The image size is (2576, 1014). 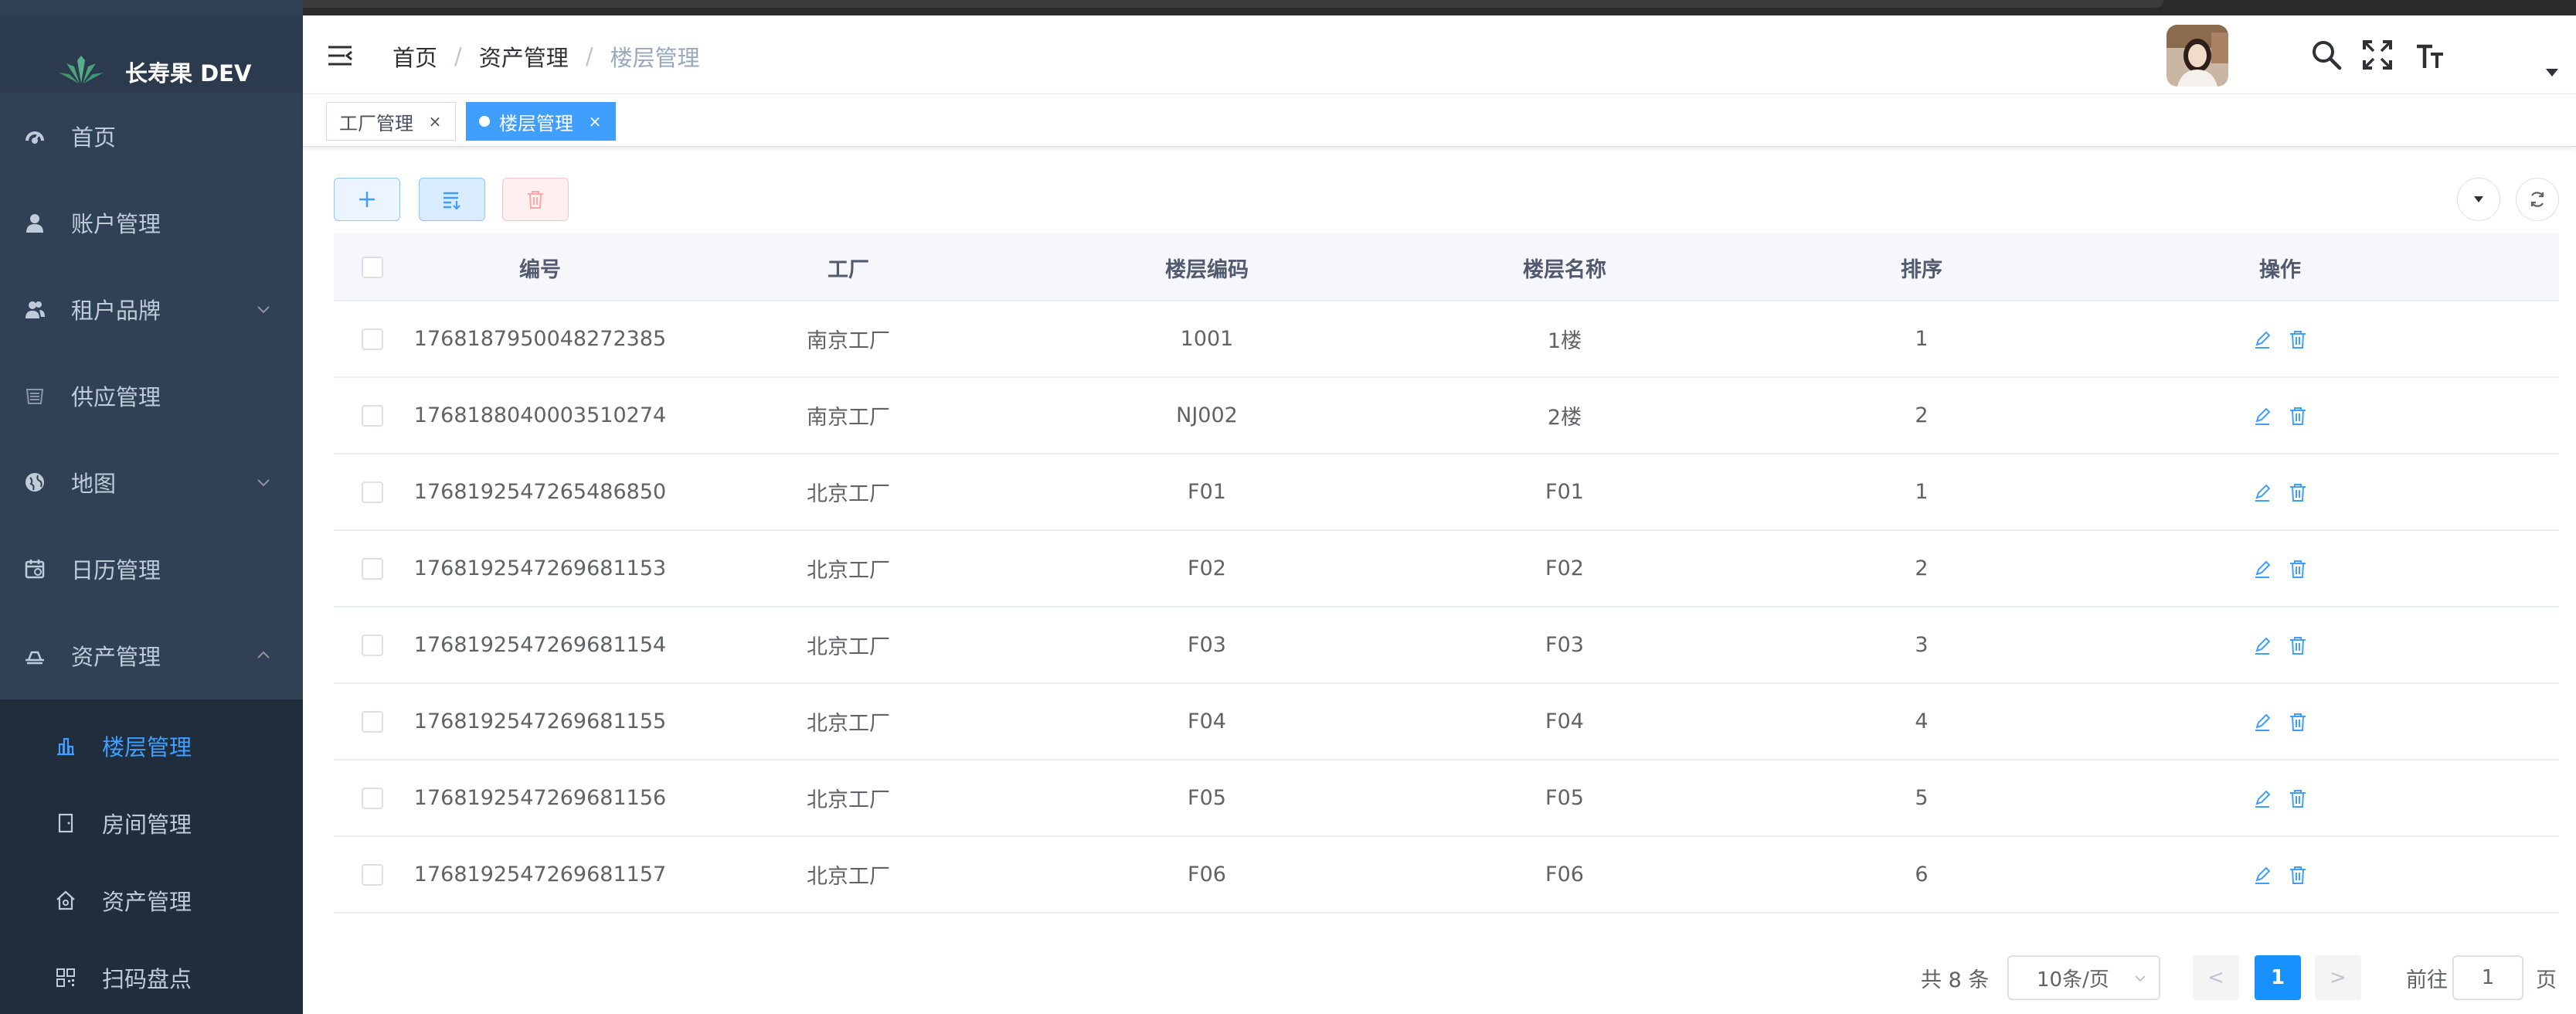 I want to click on toggle-search-button, so click(x=2478, y=199).